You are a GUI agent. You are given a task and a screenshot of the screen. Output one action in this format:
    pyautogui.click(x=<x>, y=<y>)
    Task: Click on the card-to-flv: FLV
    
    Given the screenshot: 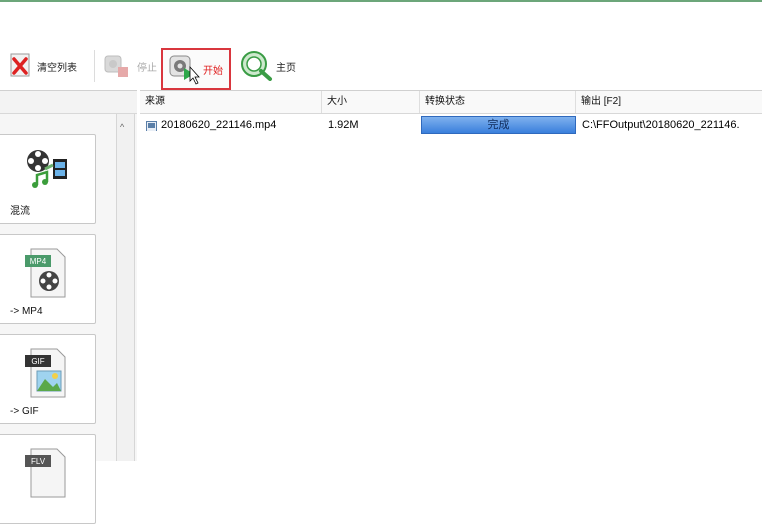 What is the action you would take?
    pyautogui.click(x=48, y=479)
    